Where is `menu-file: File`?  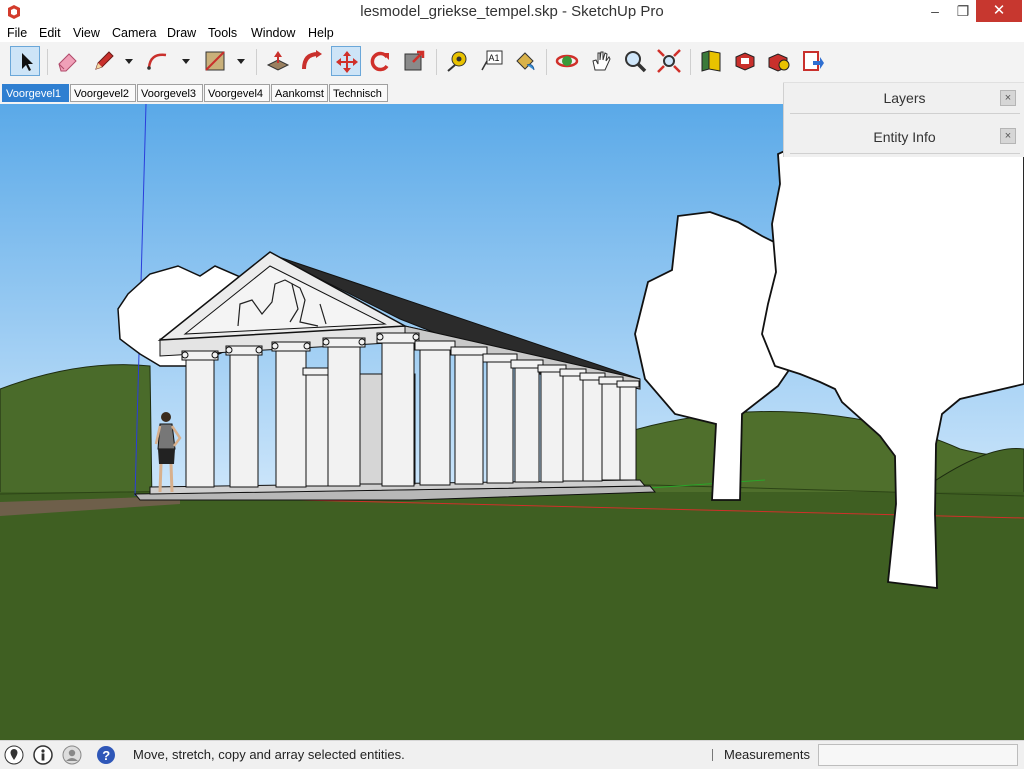
menu-file: File is located at coordinates (17, 33).